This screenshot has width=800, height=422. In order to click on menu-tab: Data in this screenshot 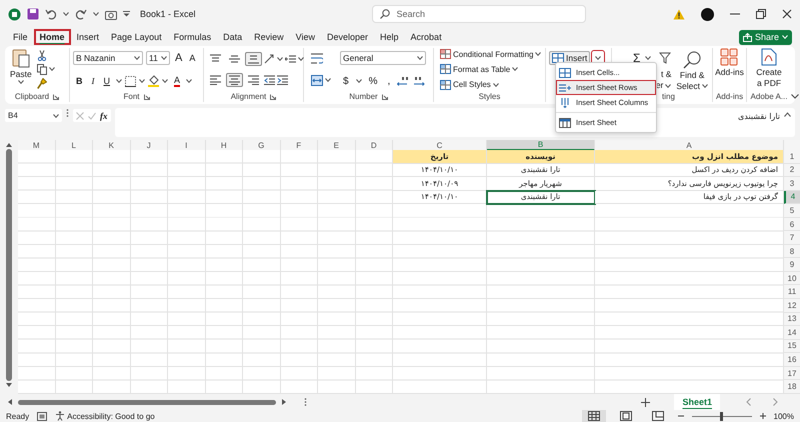, I will do `click(233, 37)`.